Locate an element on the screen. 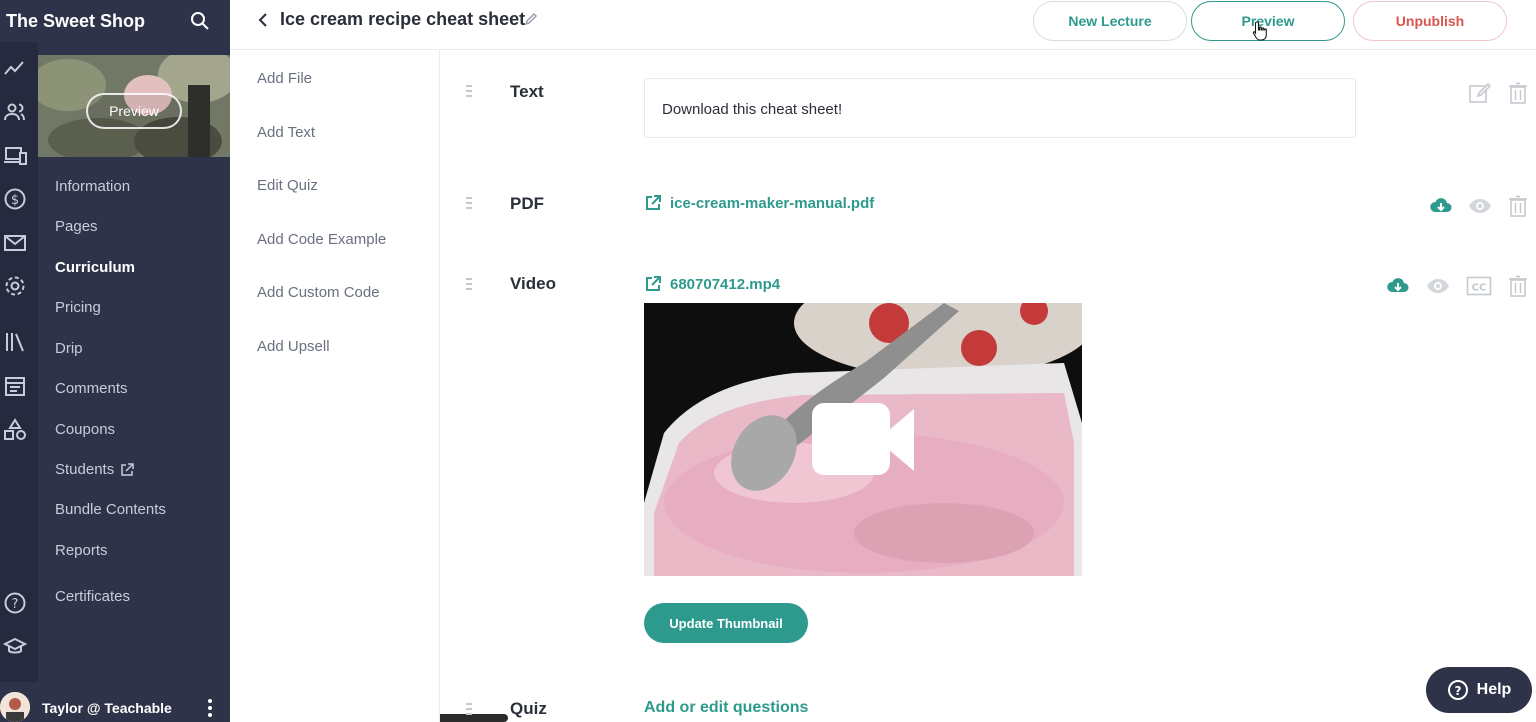 The width and height of the screenshot is (1536, 722). more-vertical-icon is located at coordinates (210, 708).